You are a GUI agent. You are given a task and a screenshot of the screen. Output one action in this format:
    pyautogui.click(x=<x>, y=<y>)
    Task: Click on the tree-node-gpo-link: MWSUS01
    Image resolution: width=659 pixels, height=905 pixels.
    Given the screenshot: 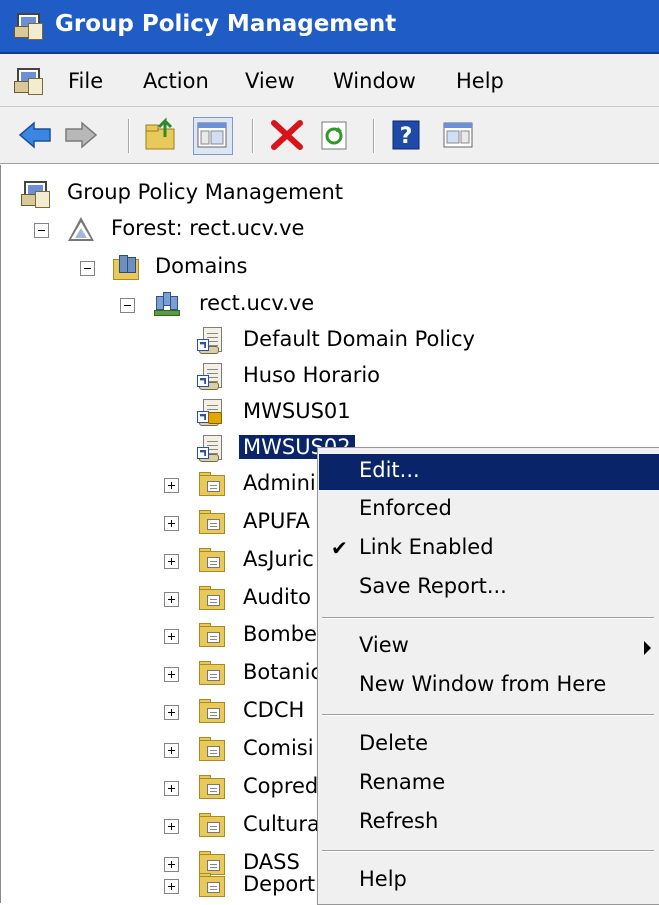 What is the action you would take?
    pyautogui.click(x=330, y=412)
    